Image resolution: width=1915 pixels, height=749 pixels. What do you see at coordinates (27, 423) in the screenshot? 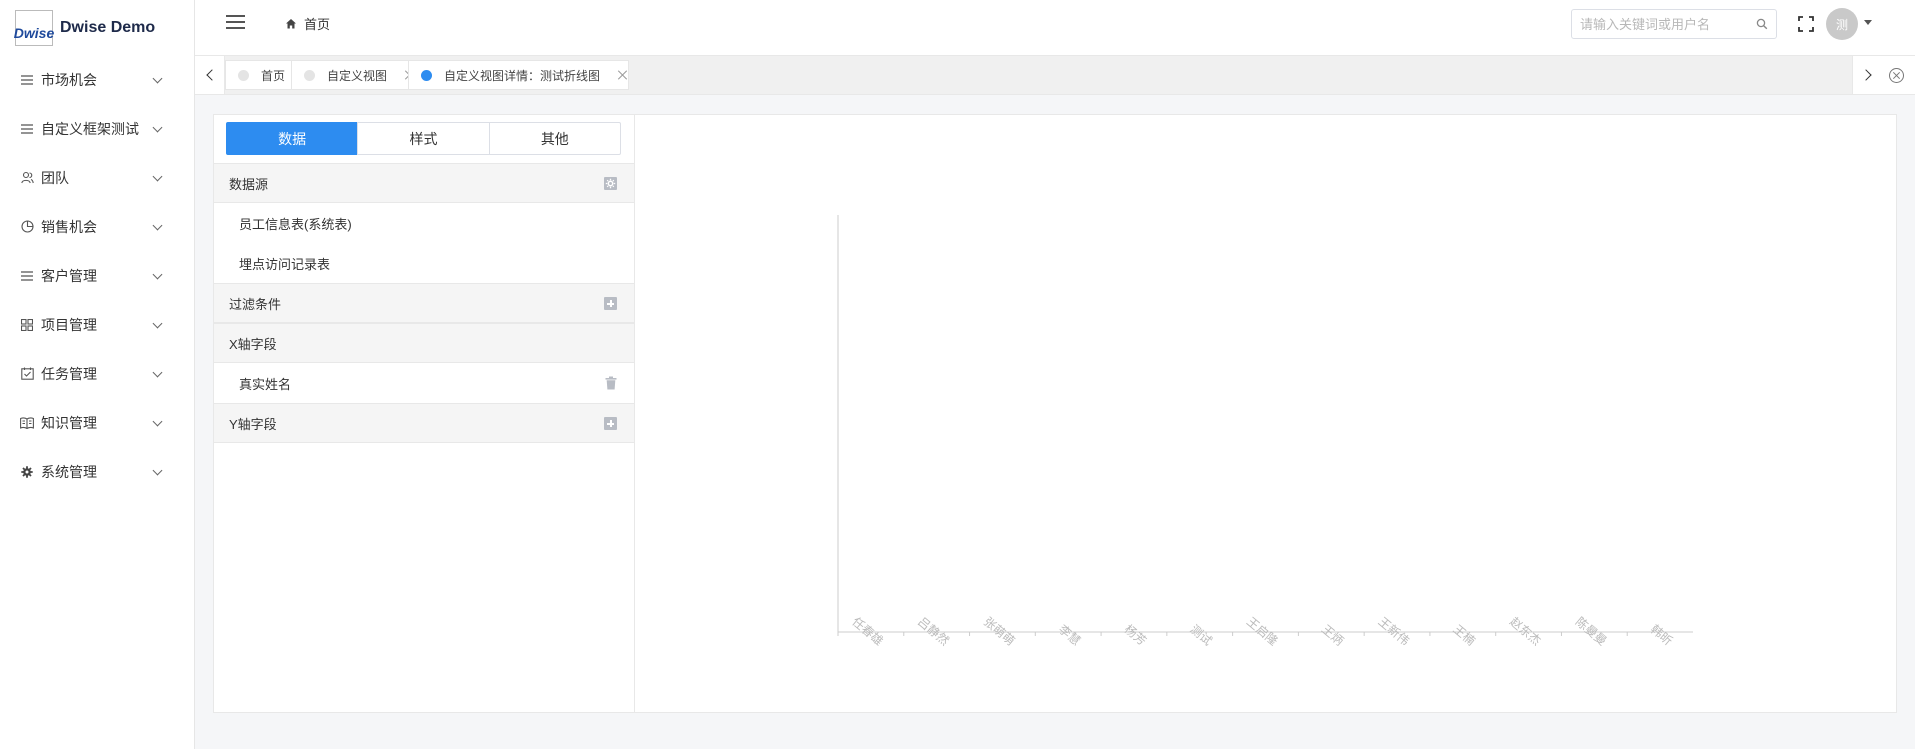
I see `book-icon` at bounding box center [27, 423].